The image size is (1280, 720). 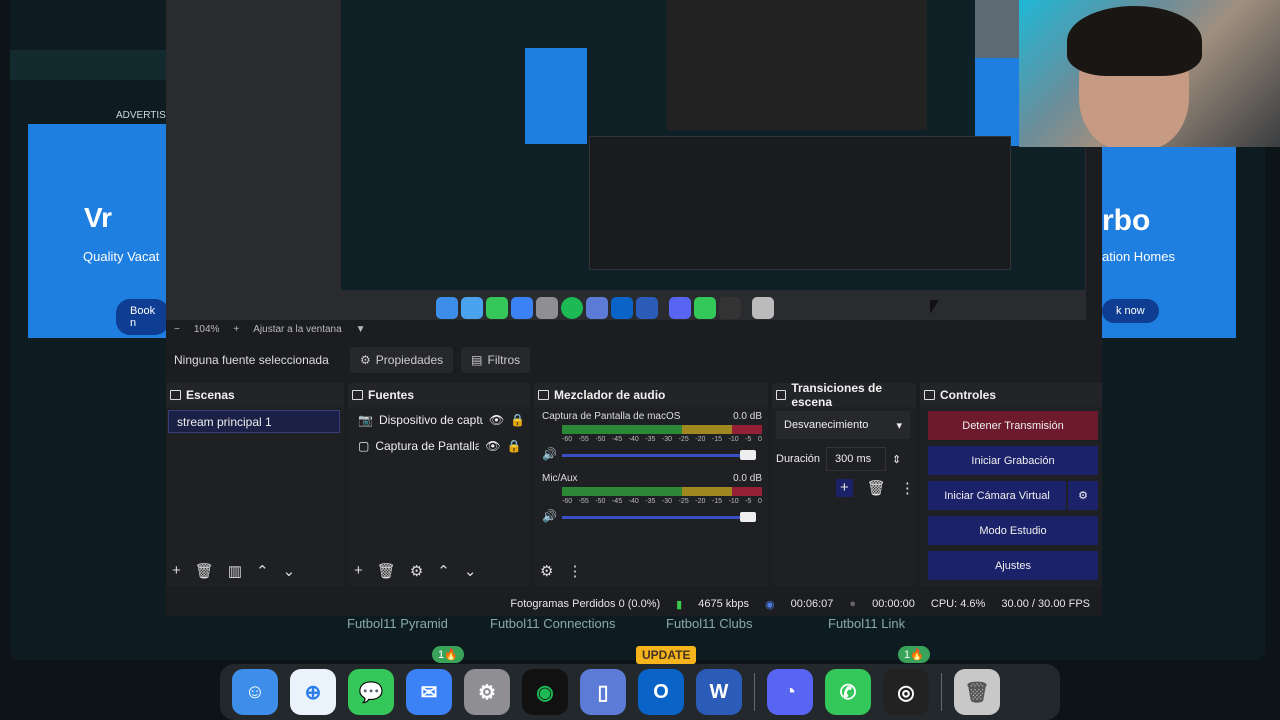 I want to click on spotify-icon, so click(x=572, y=308).